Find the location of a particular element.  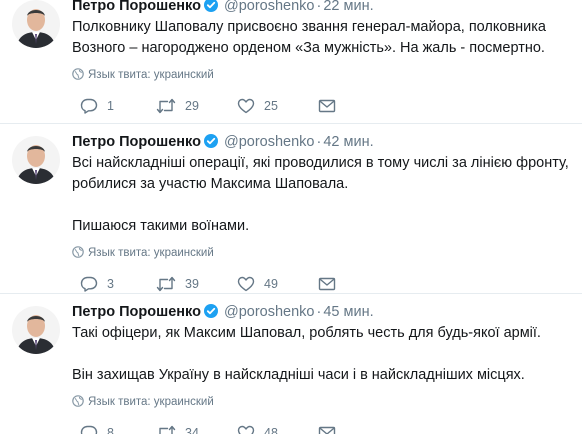

tweet-actions: 1 29 25 is located at coordinates (323, 106).